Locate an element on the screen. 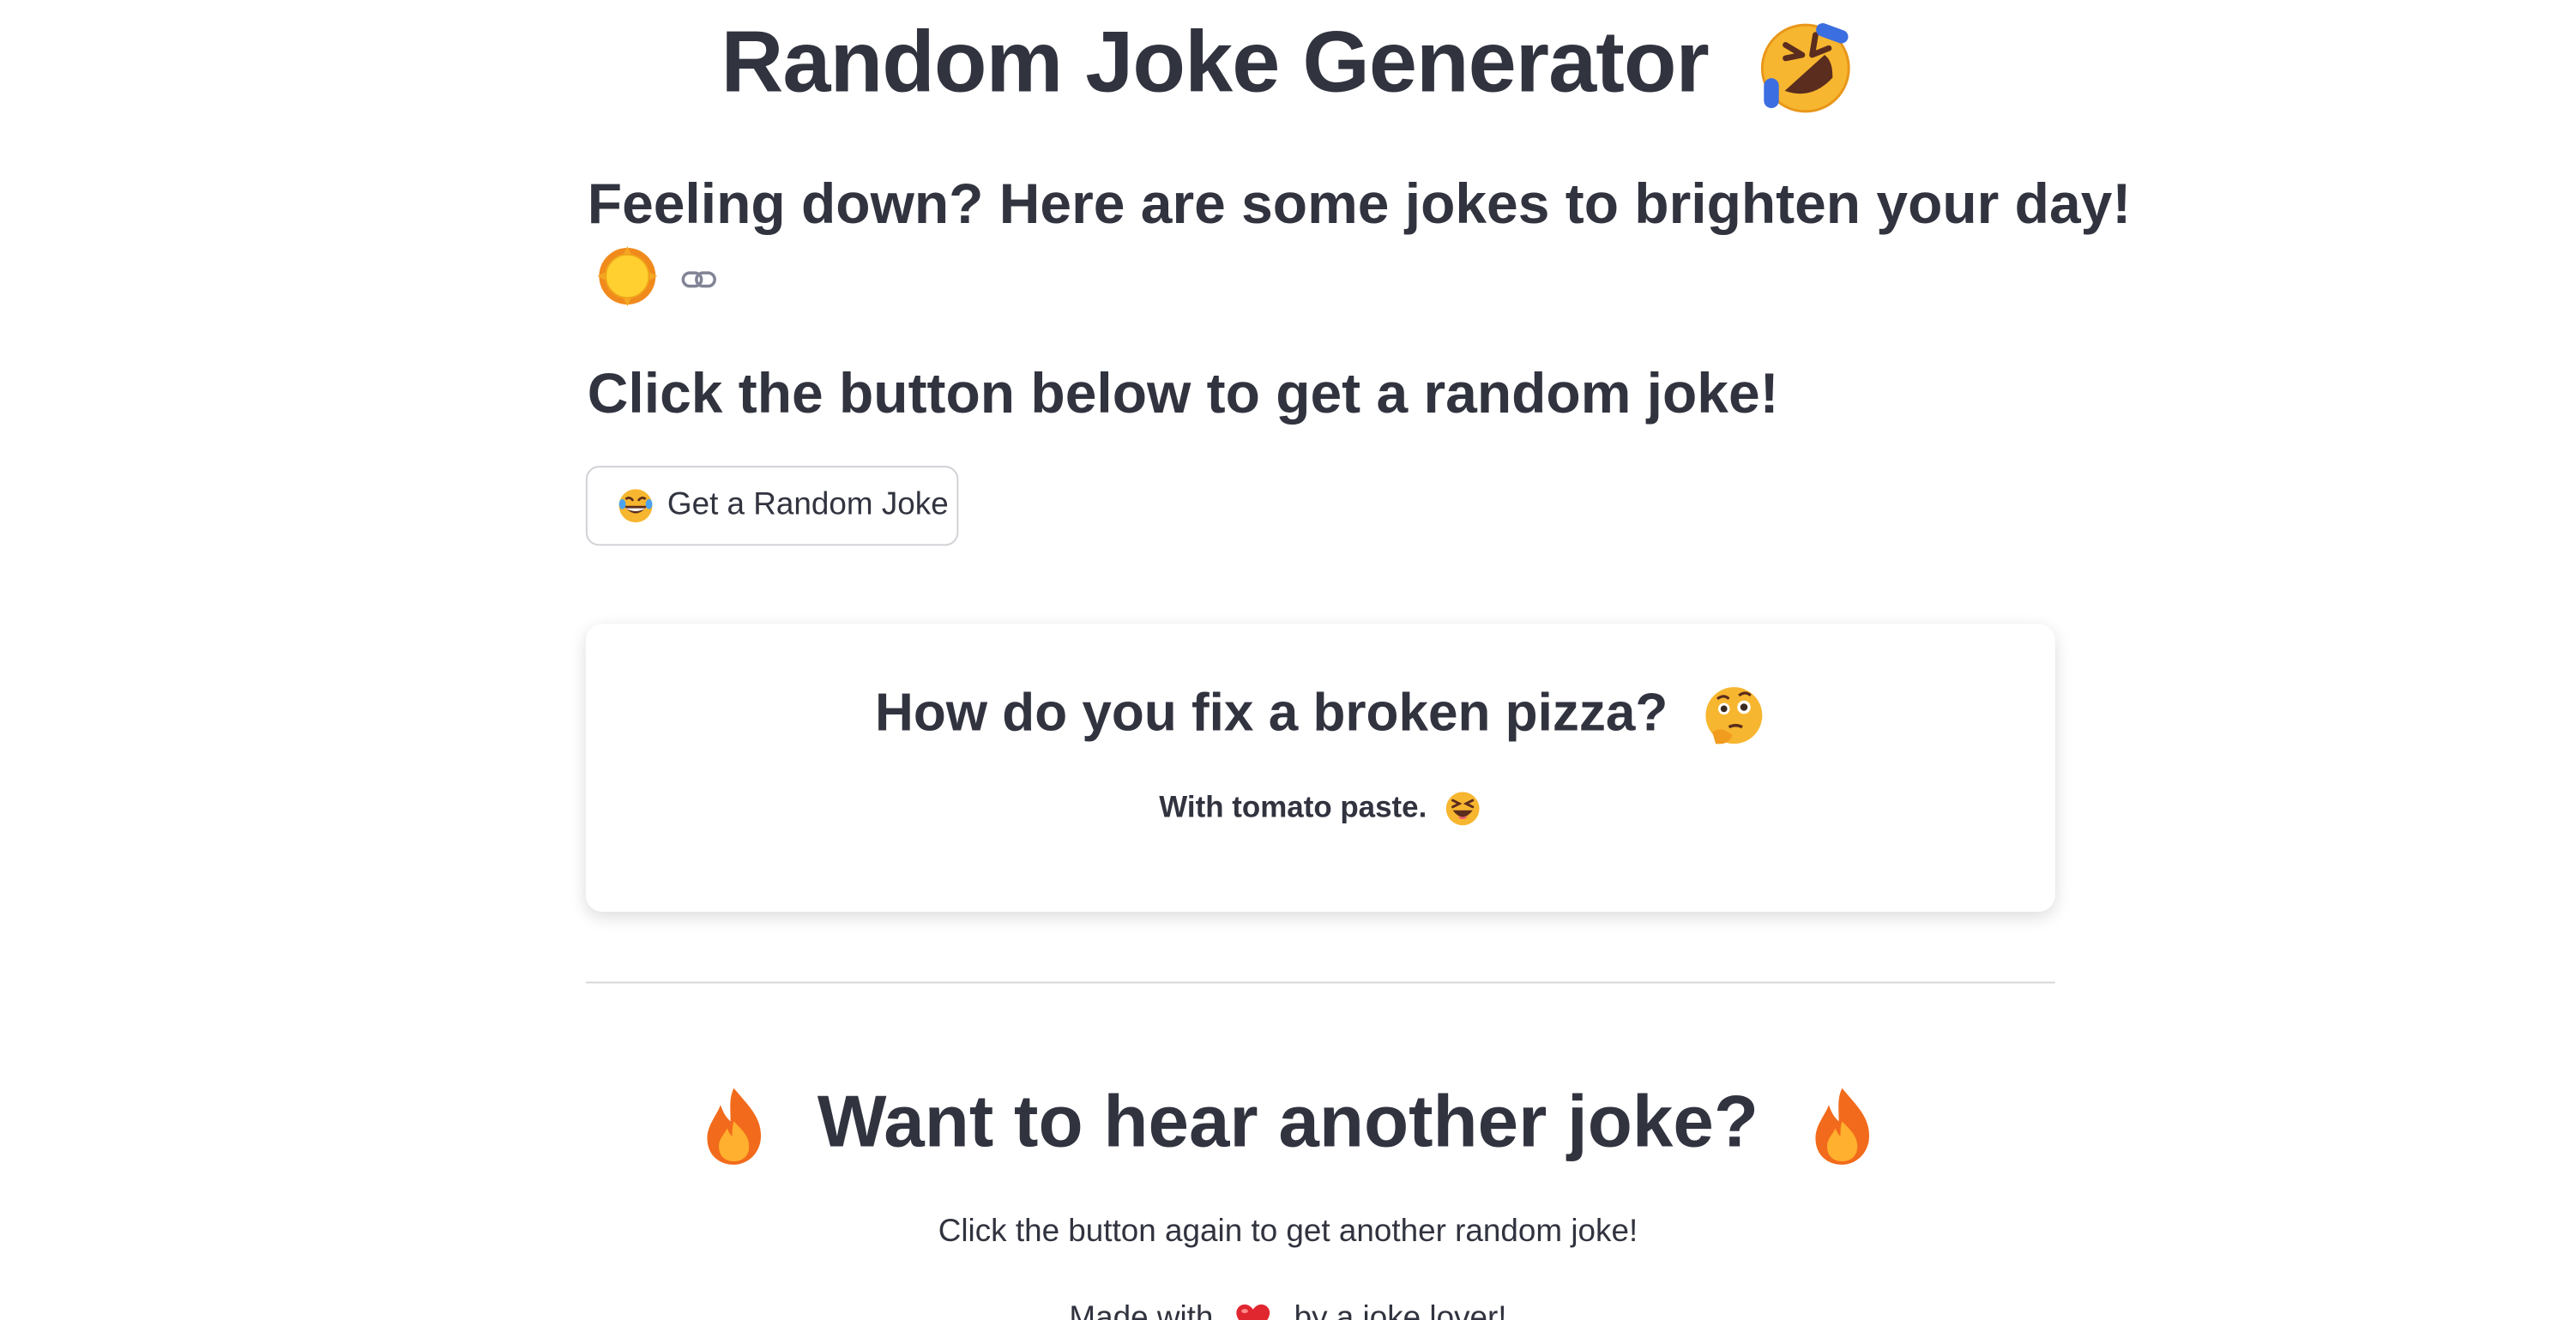 The image size is (2576, 1320). rolling-on-floor-laughing-icon is located at coordinates (1805, 68).